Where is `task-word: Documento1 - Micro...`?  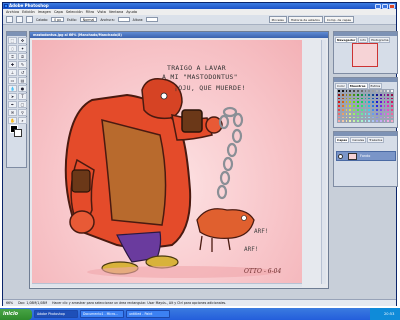
task-word: Documento1 - Micro... is located at coordinates (102, 314).